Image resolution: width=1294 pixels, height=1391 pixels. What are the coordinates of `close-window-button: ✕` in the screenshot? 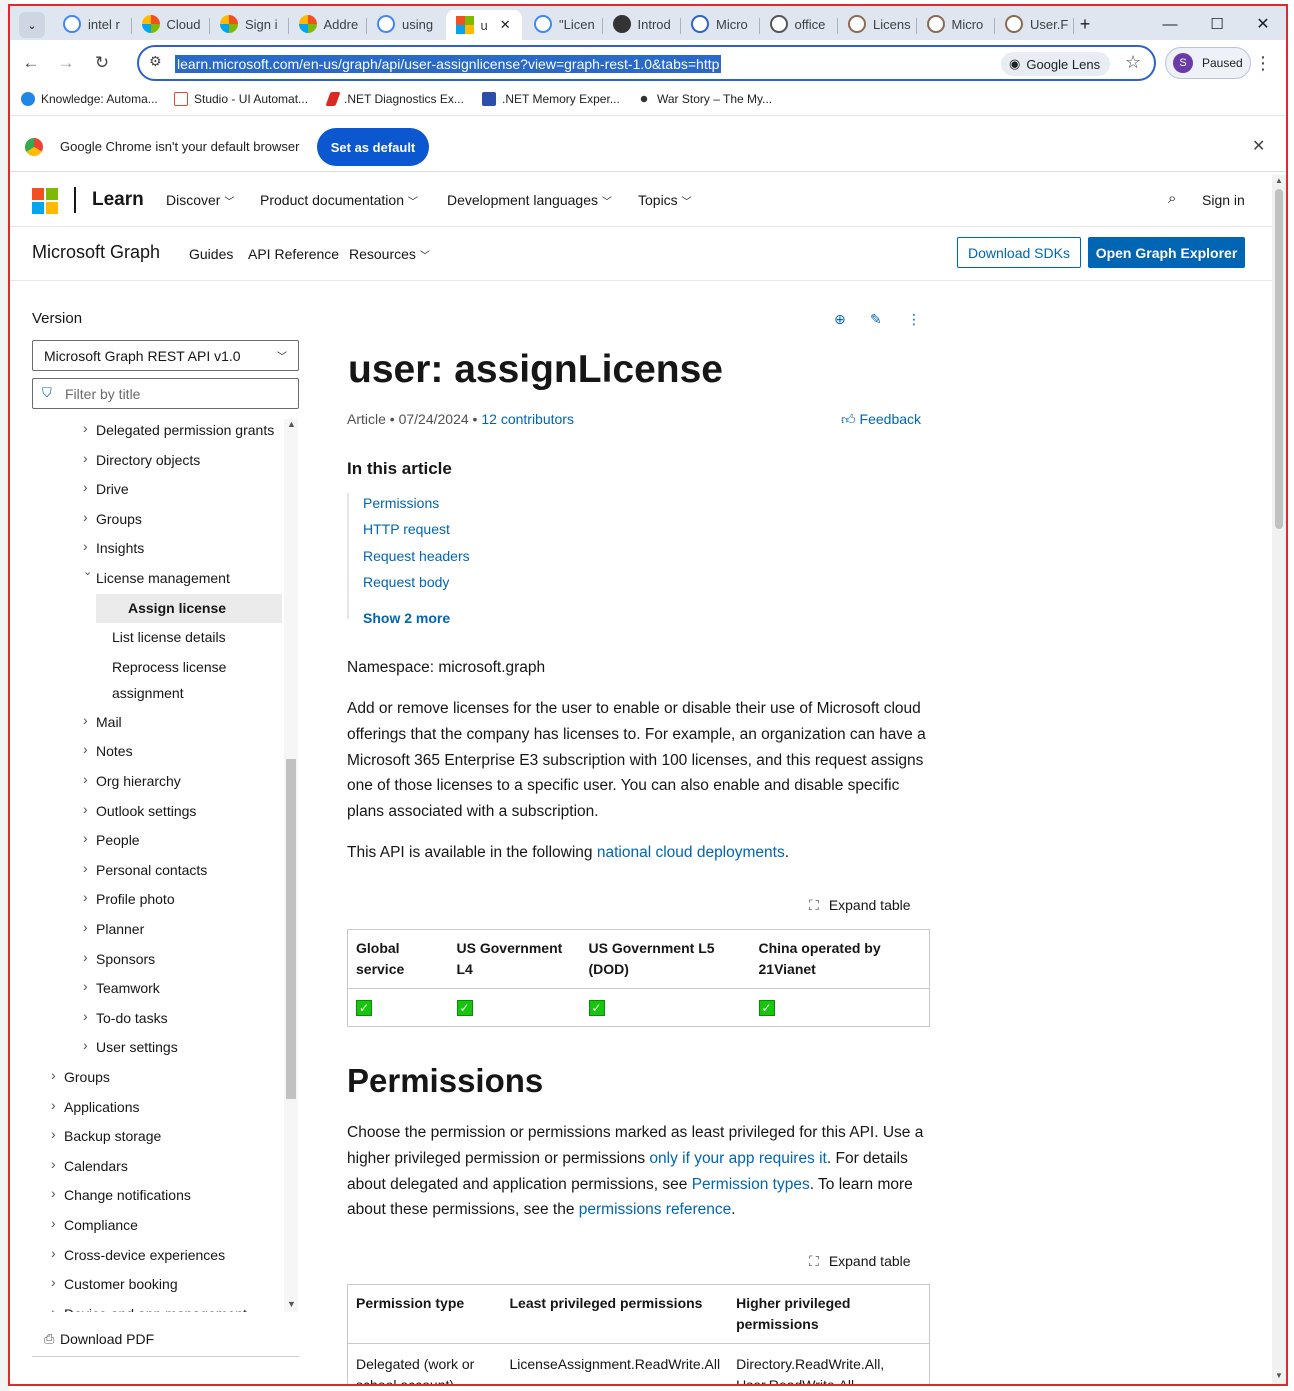 It's located at (1263, 24).